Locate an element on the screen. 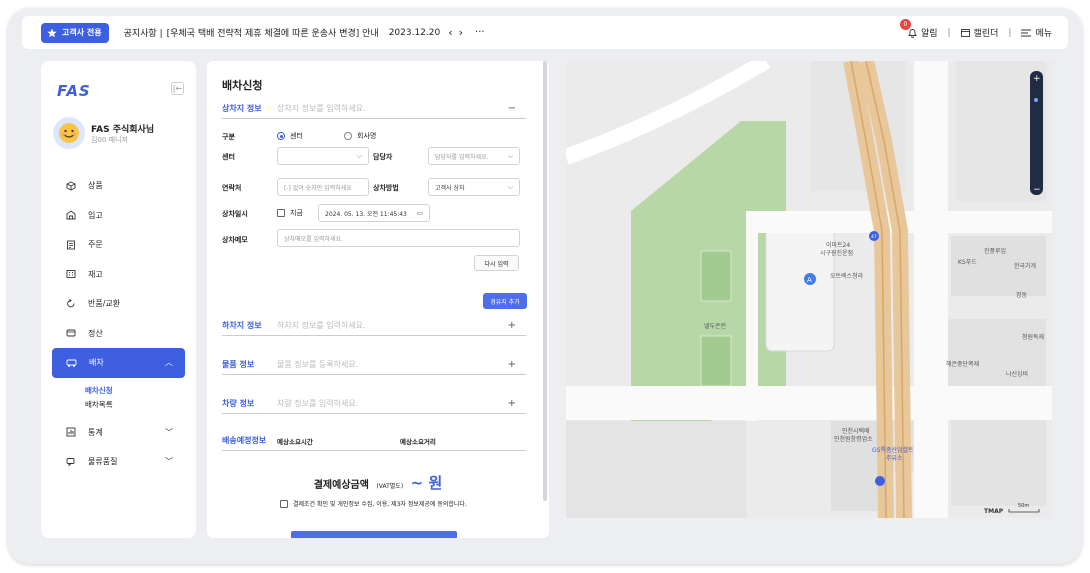 This screenshot has width=1090, height=573. reset-button: 다시 입력 is located at coordinates (496, 263).